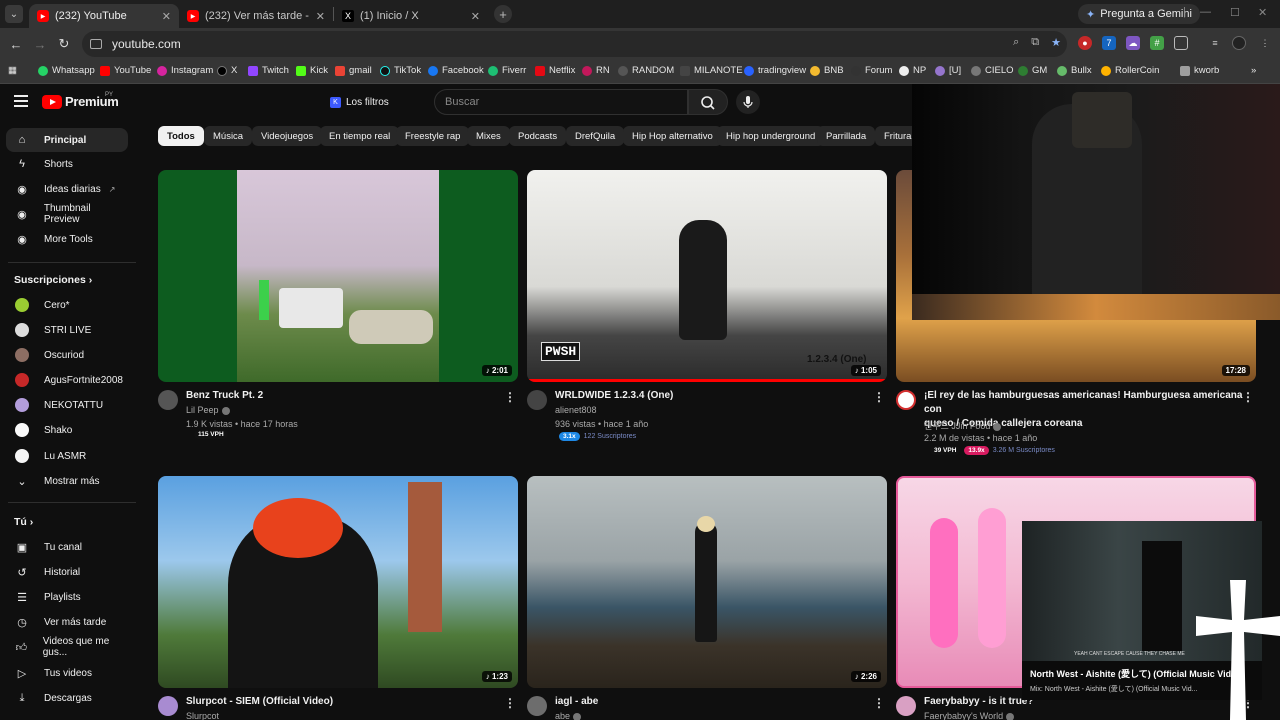 Image resolution: width=1280 pixels, height=720 pixels. Describe the element at coordinates (14, 14) in the screenshot. I see `tab-search-icon: ⌄` at that location.